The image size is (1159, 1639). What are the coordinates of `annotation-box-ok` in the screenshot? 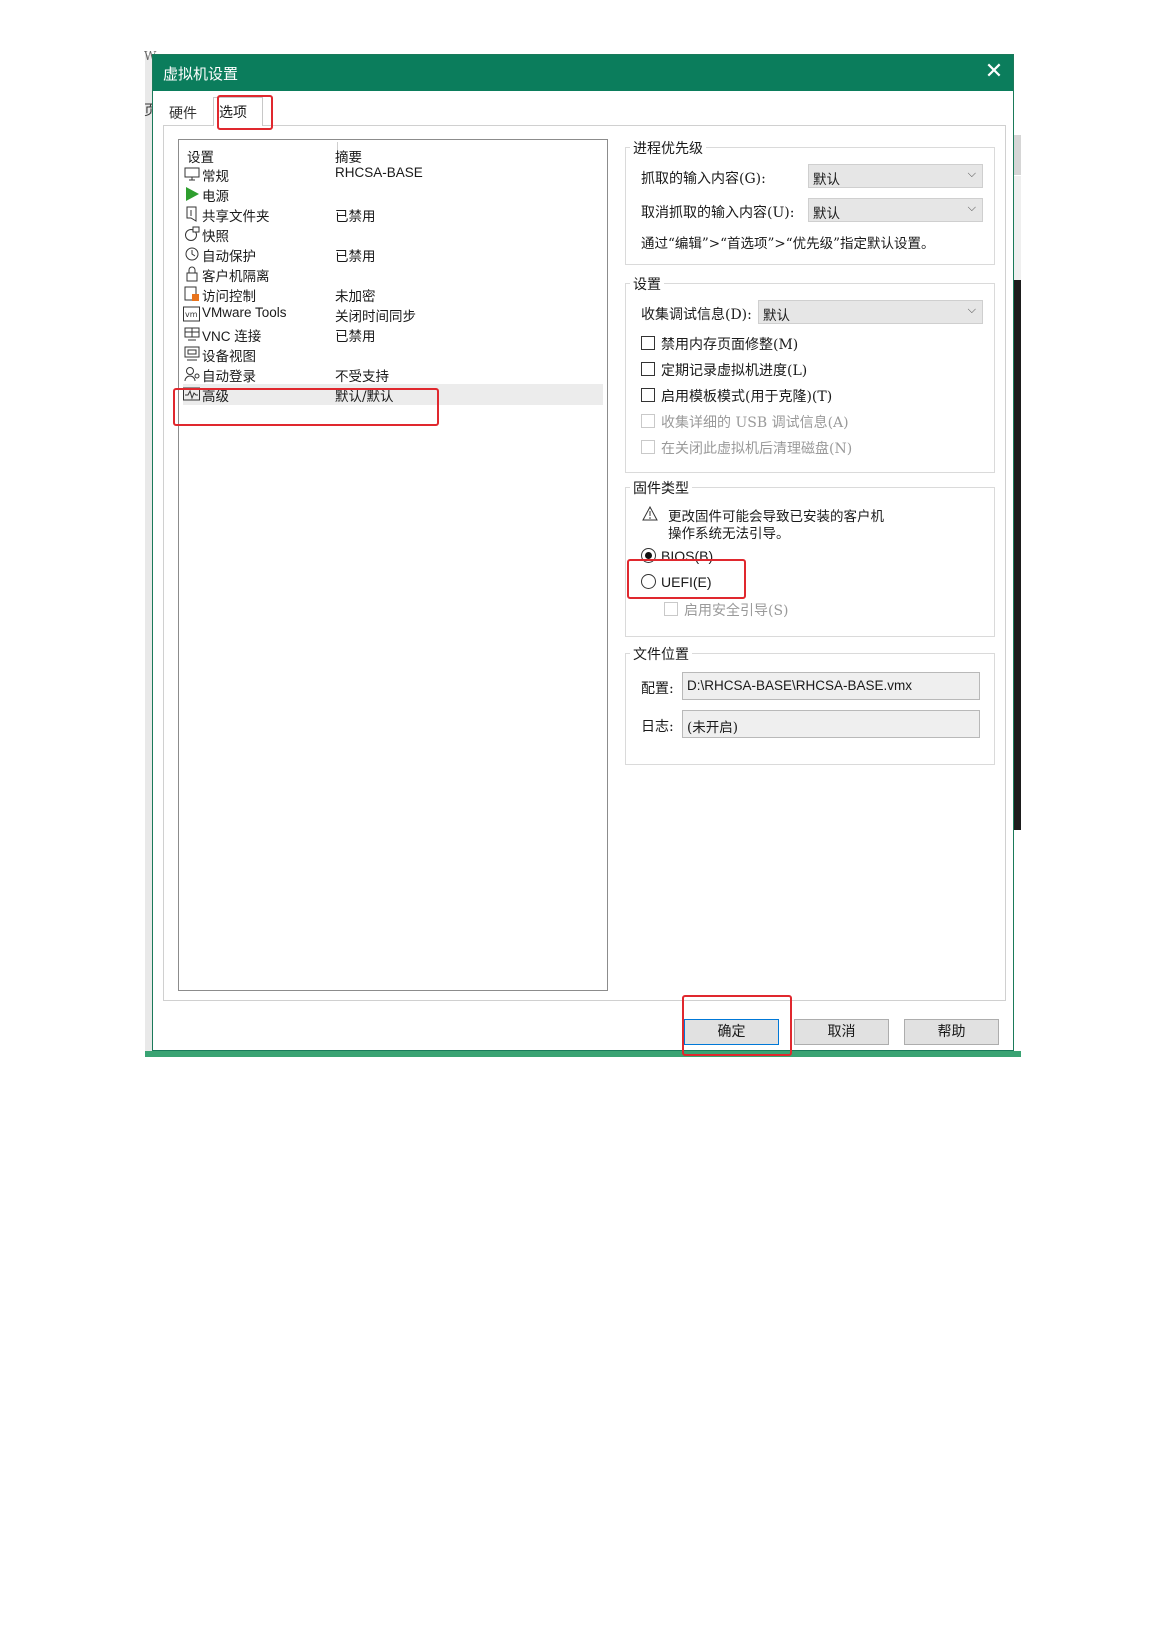 It's located at (737, 1025).